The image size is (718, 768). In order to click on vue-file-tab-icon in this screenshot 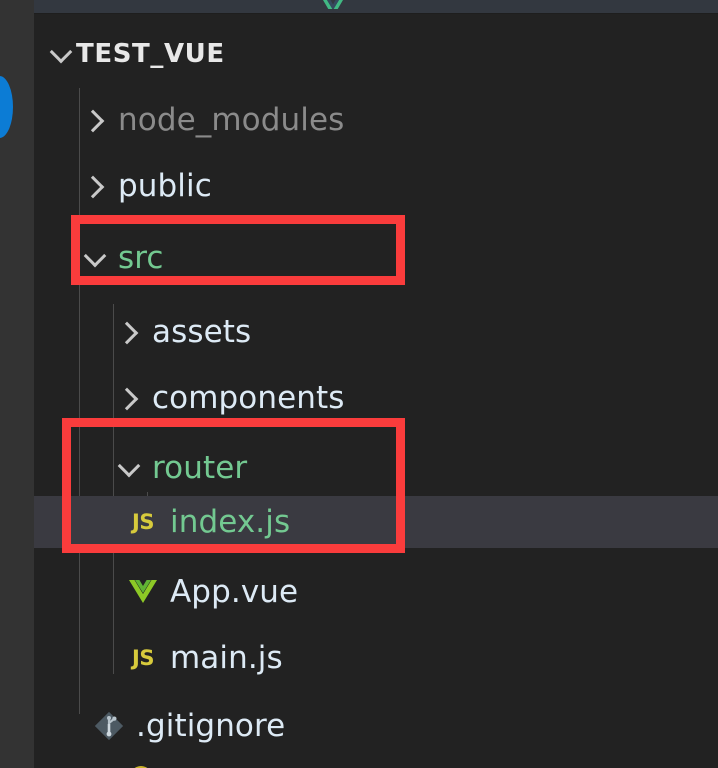, I will do `click(333, 4)`.